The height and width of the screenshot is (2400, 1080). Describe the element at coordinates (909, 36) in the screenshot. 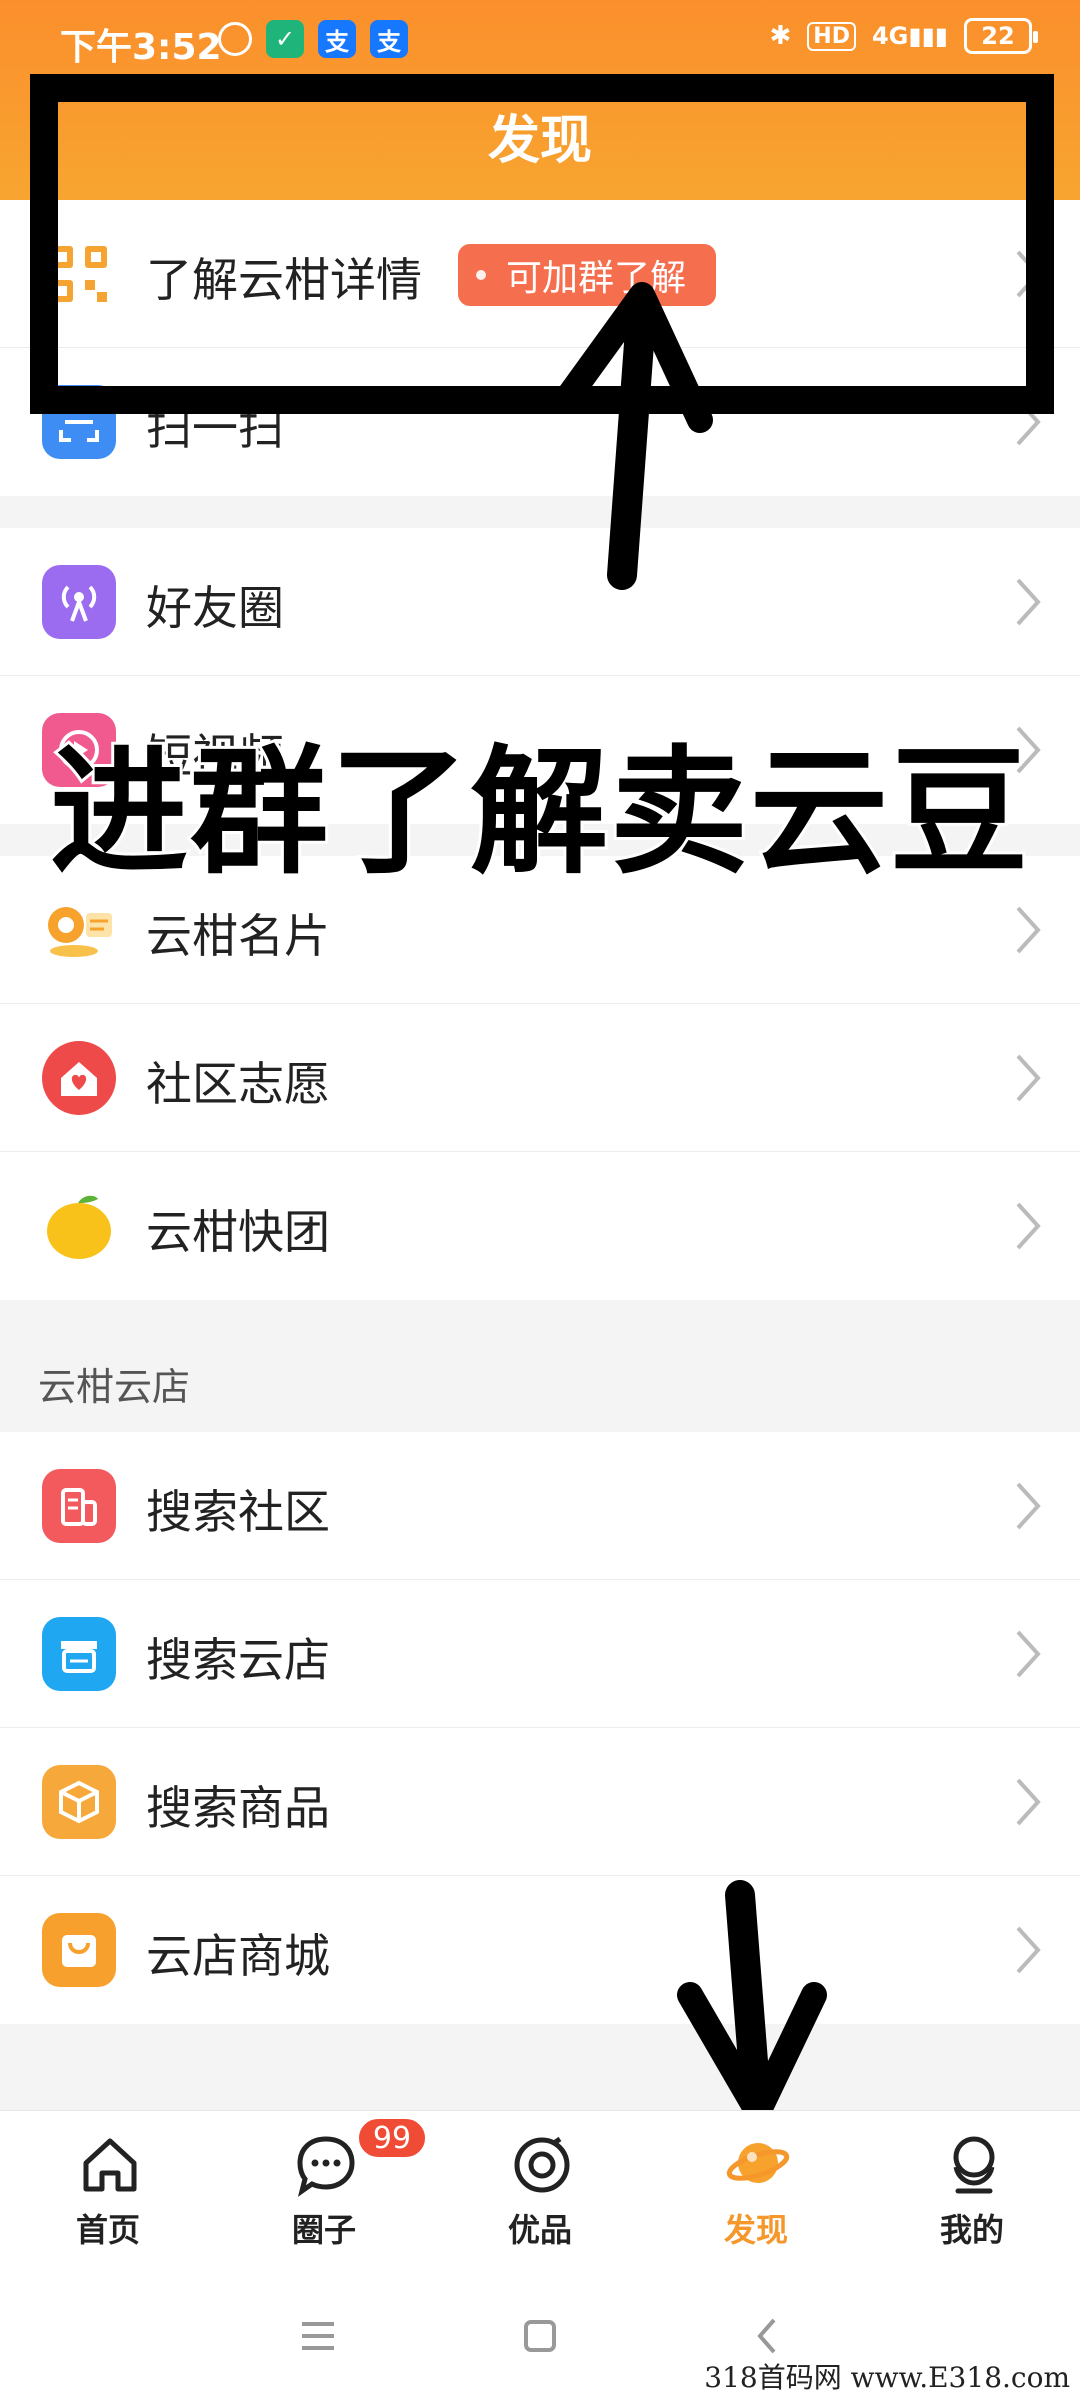

I see `signal-icon: 4G▮▮▮` at that location.